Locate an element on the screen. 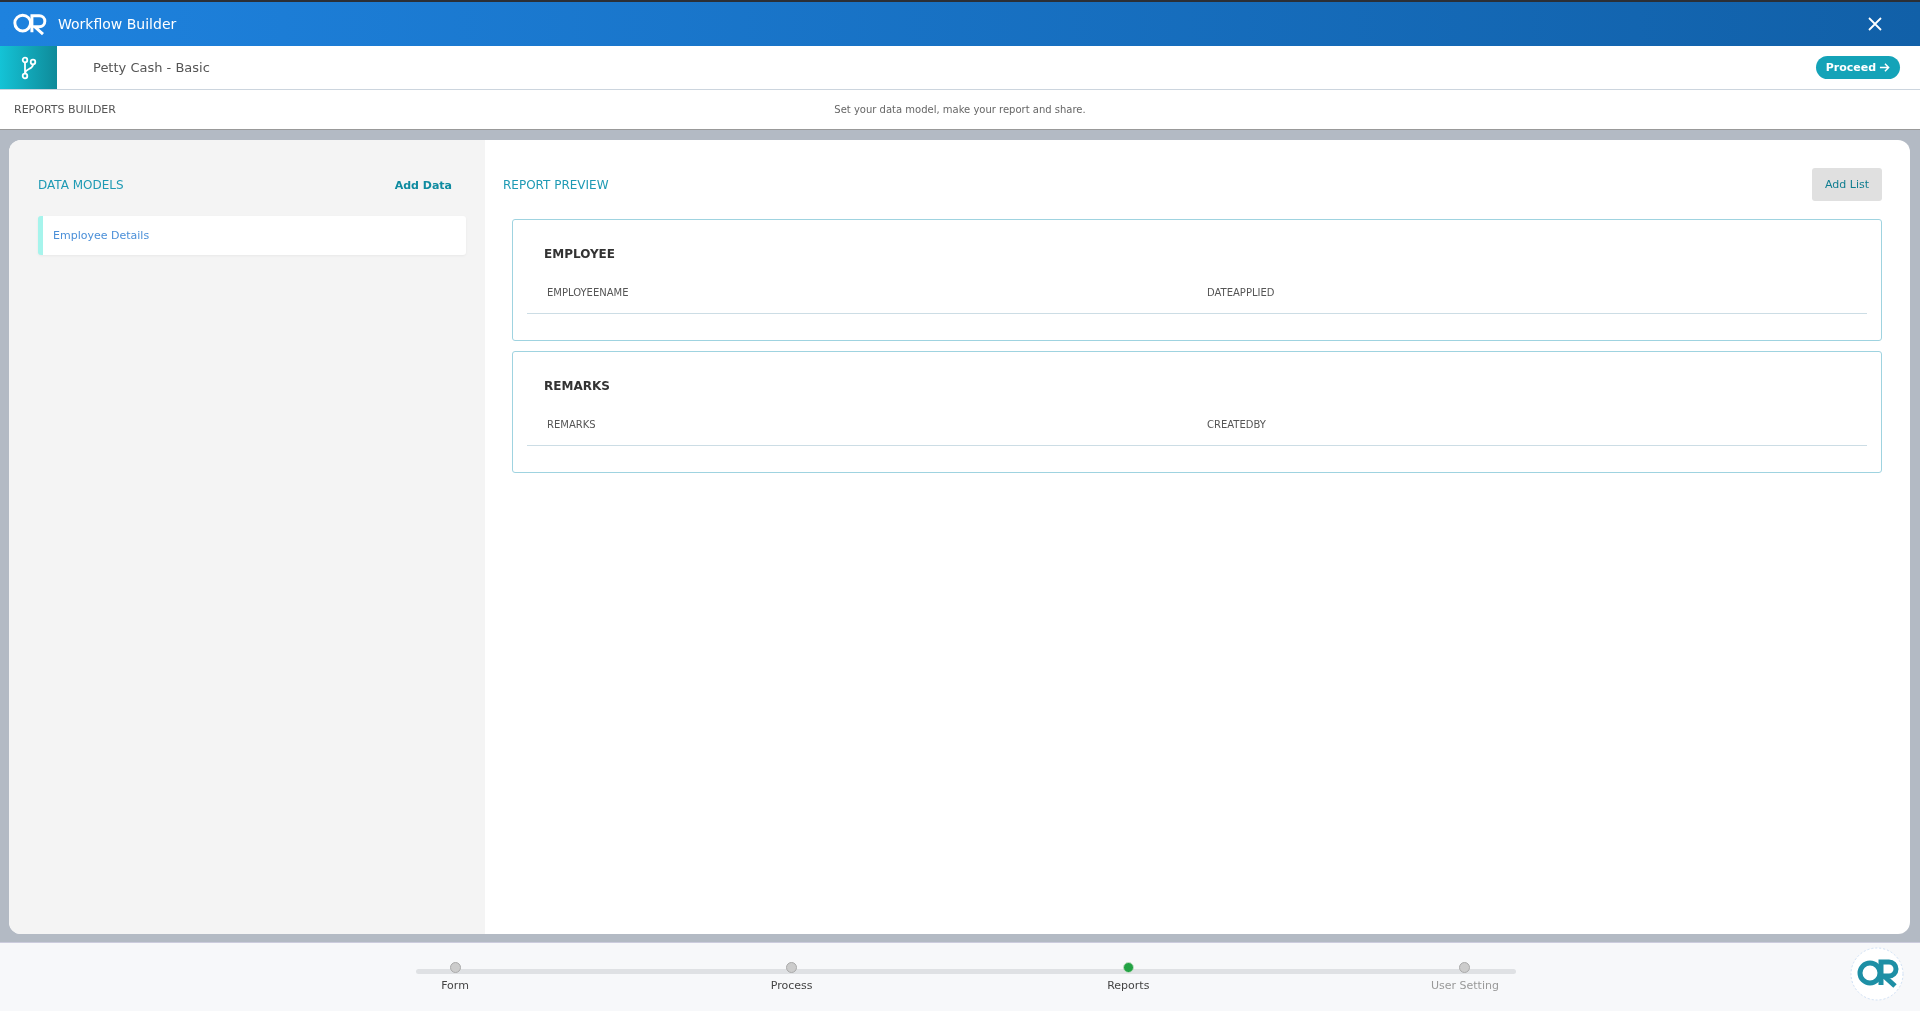  workflow-tab is located at coordinates (28, 67).